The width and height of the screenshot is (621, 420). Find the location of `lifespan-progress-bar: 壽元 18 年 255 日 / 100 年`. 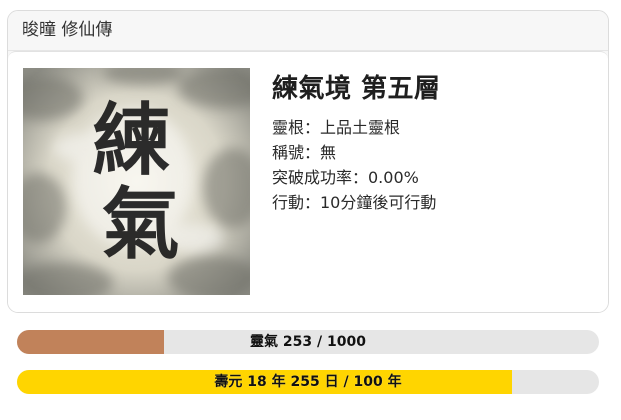

lifespan-progress-bar: 壽元 18 年 255 日 / 100 年 is located at coordinates (308, 382).